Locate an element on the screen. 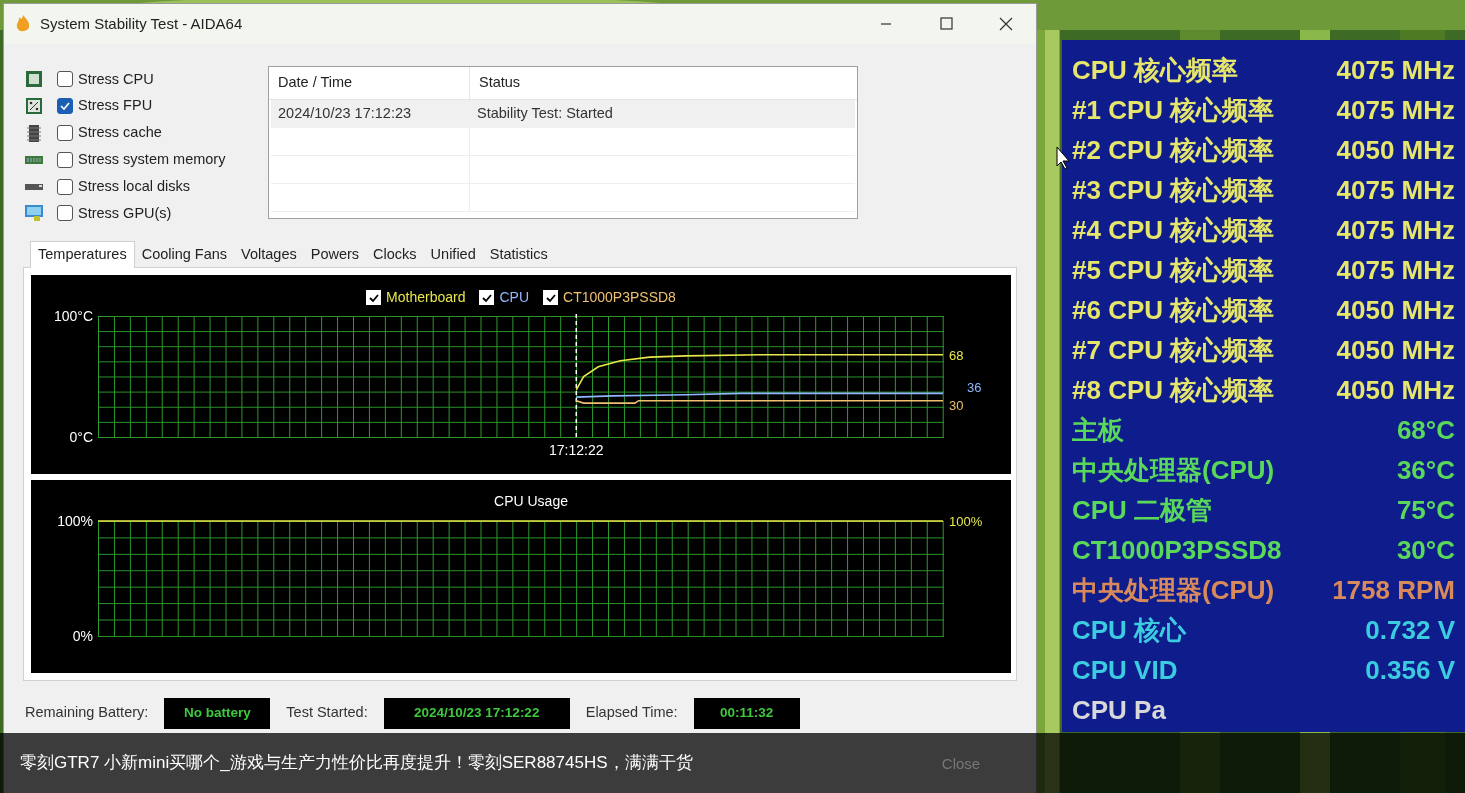 The height and width of the screenshot is (793, 1465). sensor-label: #5 CPU 核心频率 is located at coordinates (1173, 270).